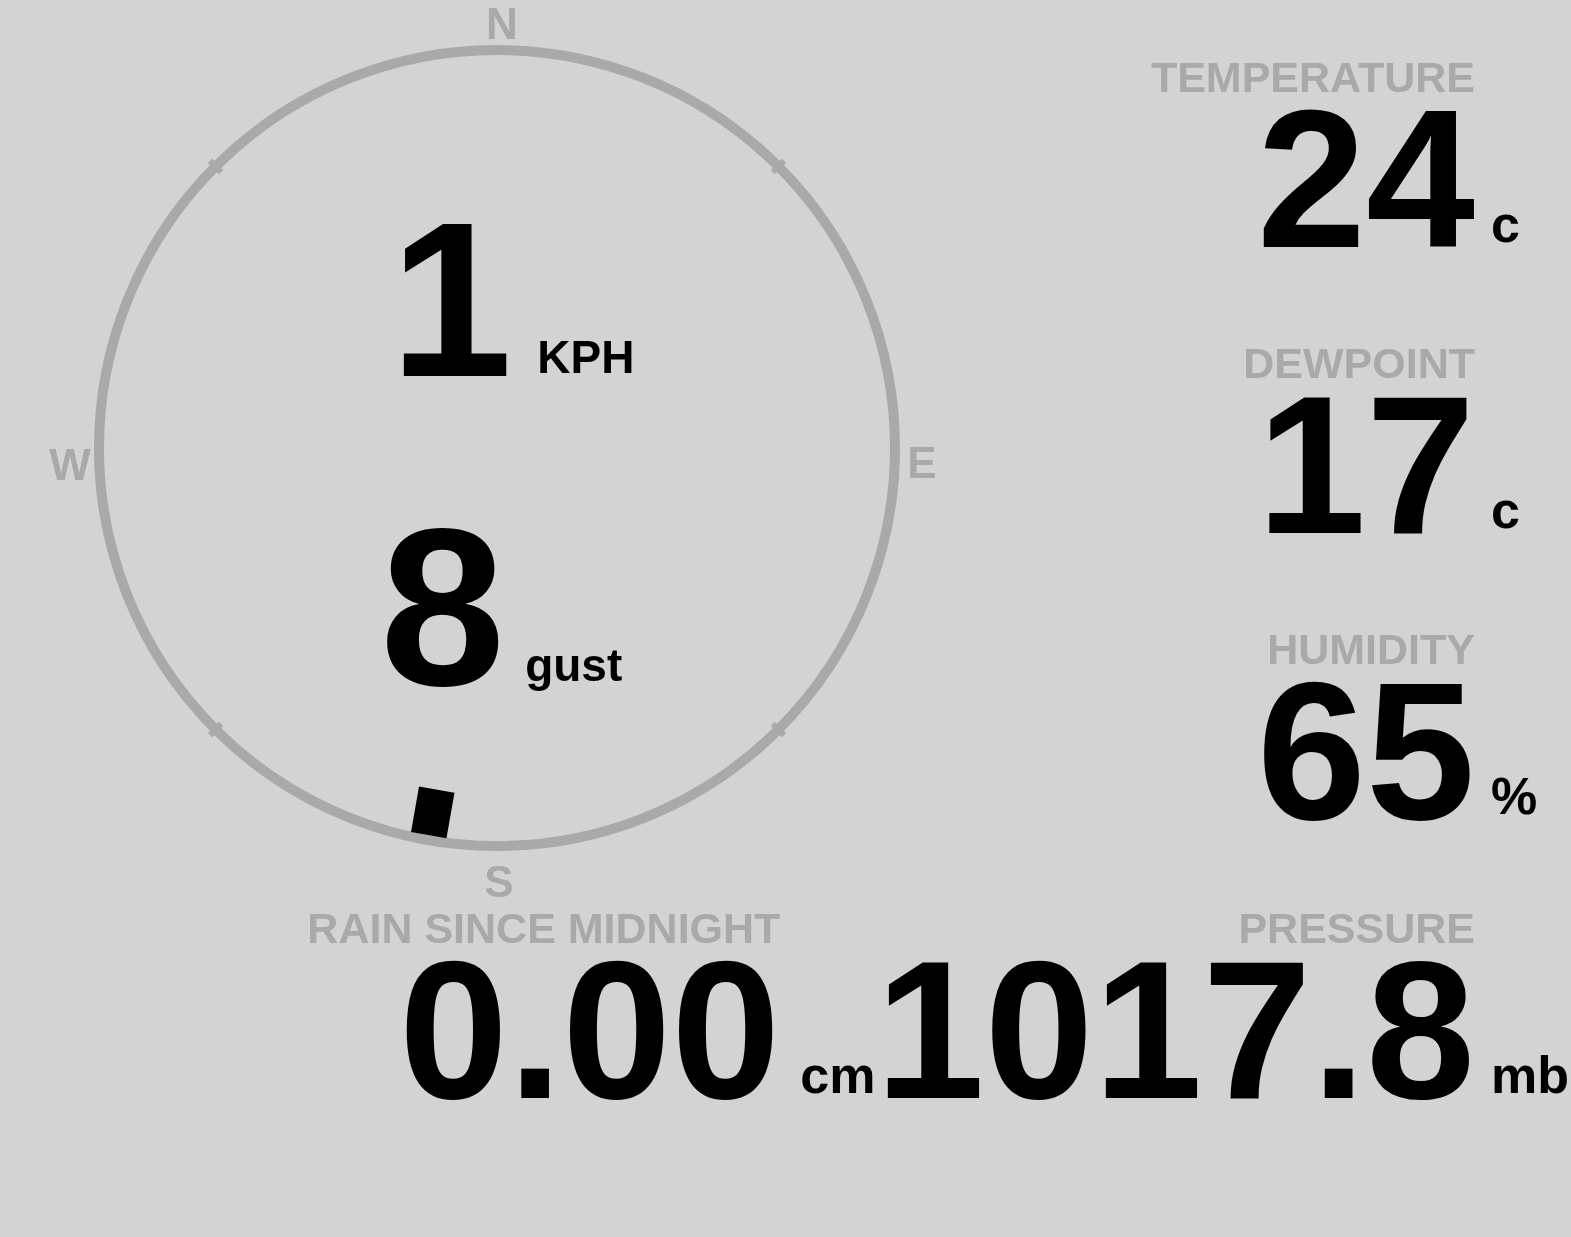  What do you see at coordinates (451, 300) in the screenshot?
I see `wind-speed-value: 1` at bounding box center [451, 300].